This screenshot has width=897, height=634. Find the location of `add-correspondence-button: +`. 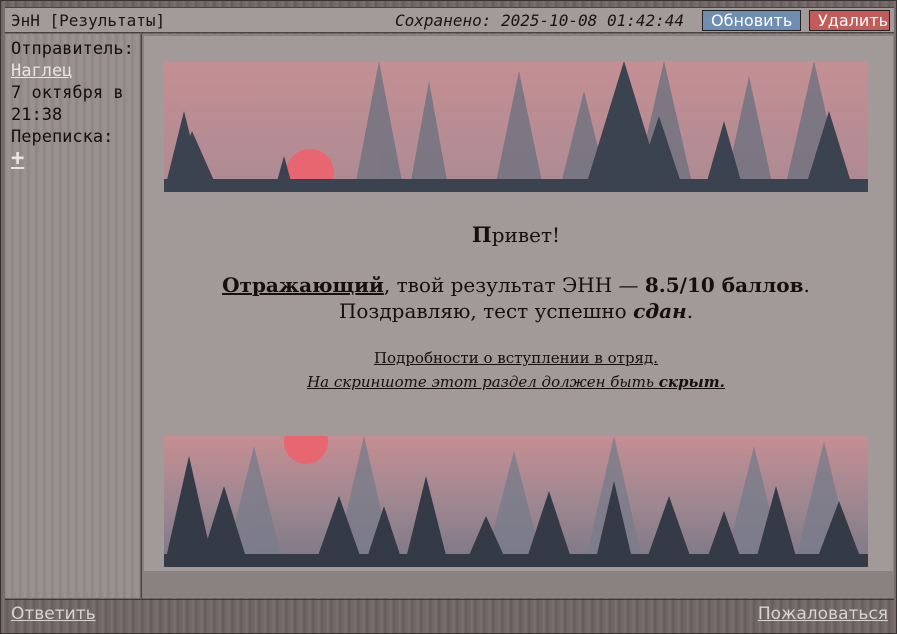

add-correspondence-button: + is located at coordinates (17, 159).